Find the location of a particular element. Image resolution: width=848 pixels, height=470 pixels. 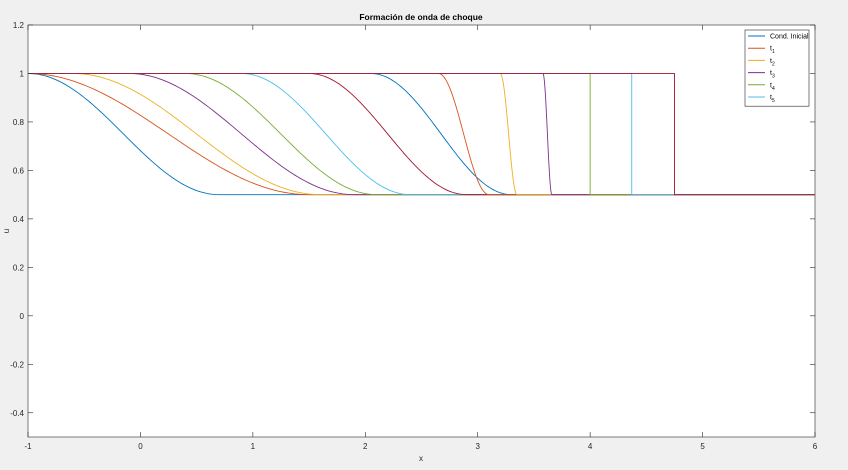

x-tick-label: 1 is located at coordinates (253, 446).